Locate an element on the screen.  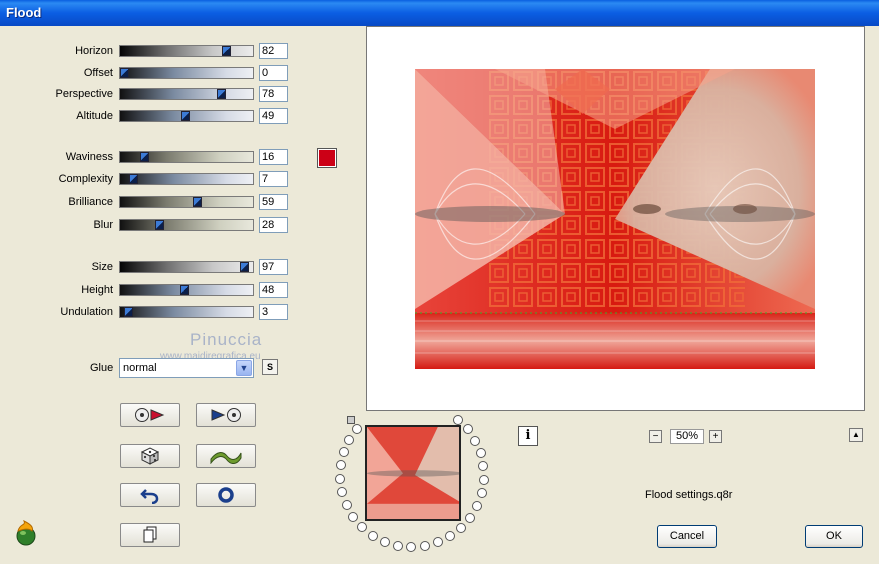
slider-value-input: 3 is located at coordinates (273, 312).